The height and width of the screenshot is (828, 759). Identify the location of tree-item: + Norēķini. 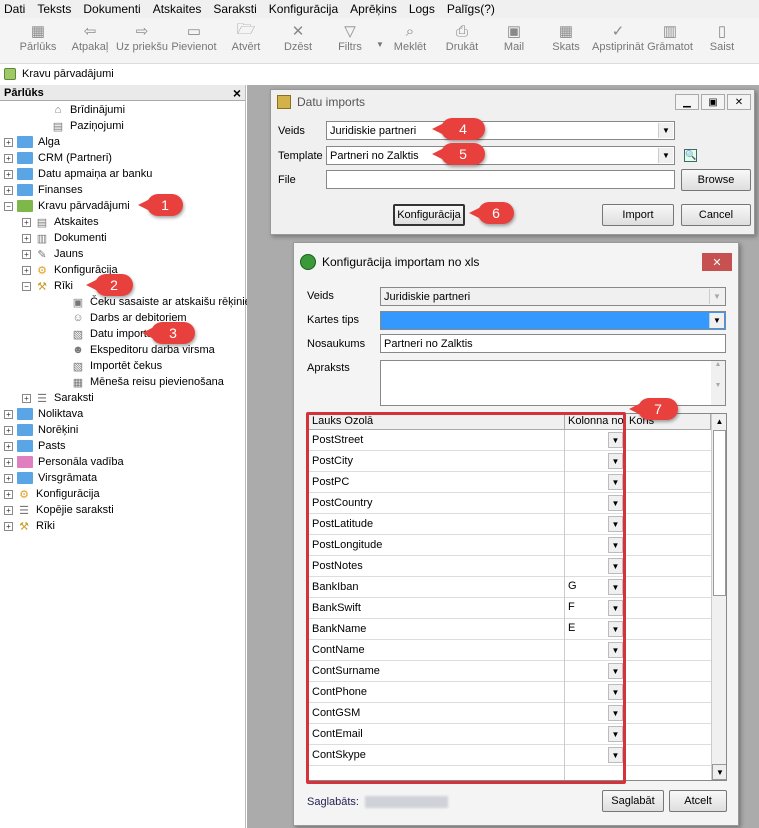
(41, 430).